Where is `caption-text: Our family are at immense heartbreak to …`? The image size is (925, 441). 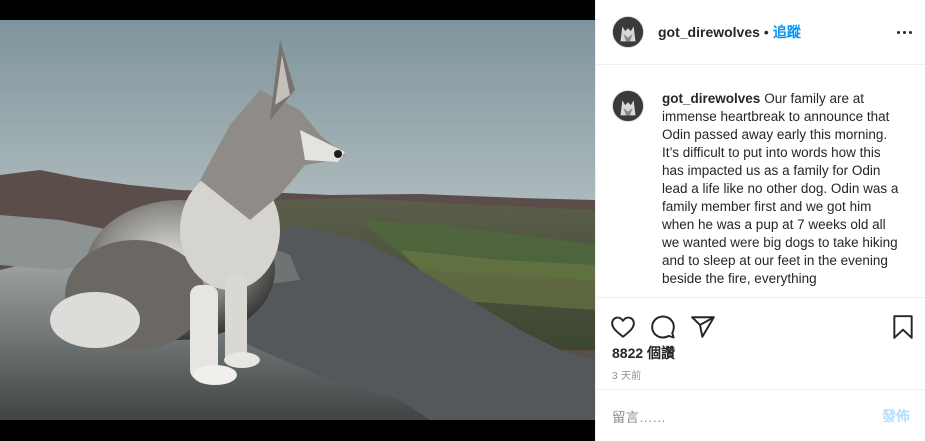 caption-text: Our family are at immense heartbreak to … is located at coordinates (780, 188).